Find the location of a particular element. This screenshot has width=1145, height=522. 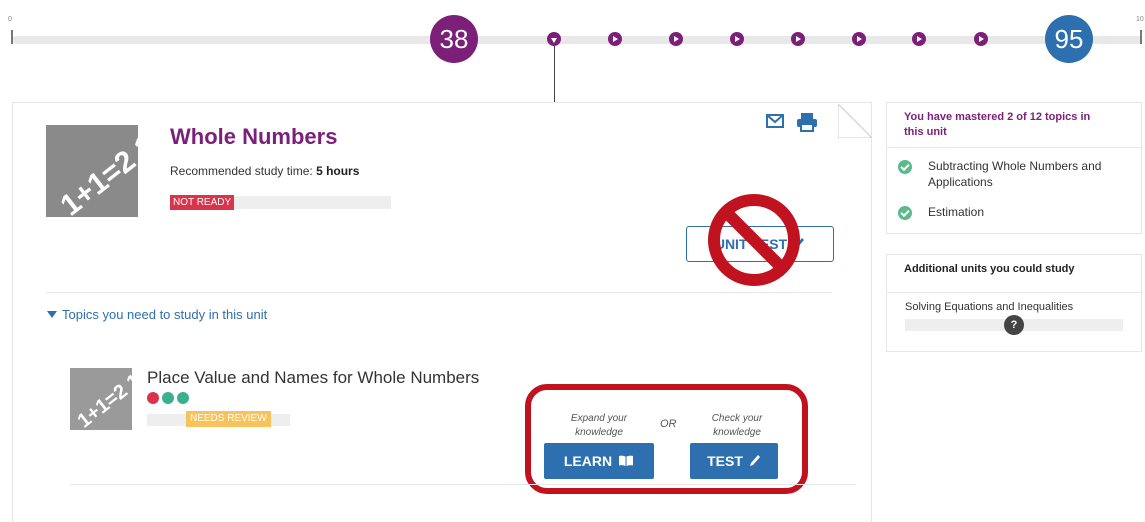

topic-divider is located at coordinates (463, 484).